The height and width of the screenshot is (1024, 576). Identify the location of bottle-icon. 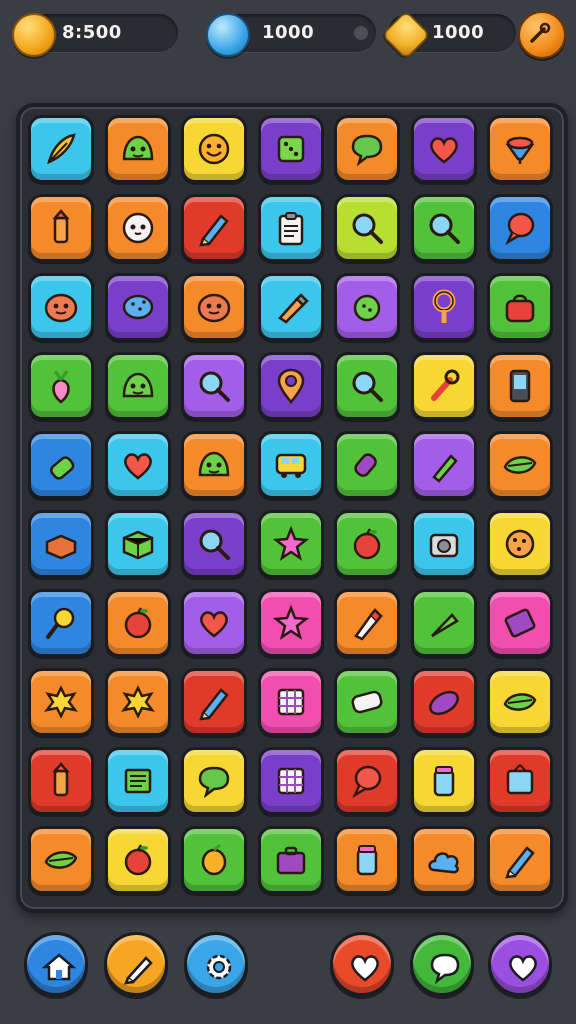
(61, 465).